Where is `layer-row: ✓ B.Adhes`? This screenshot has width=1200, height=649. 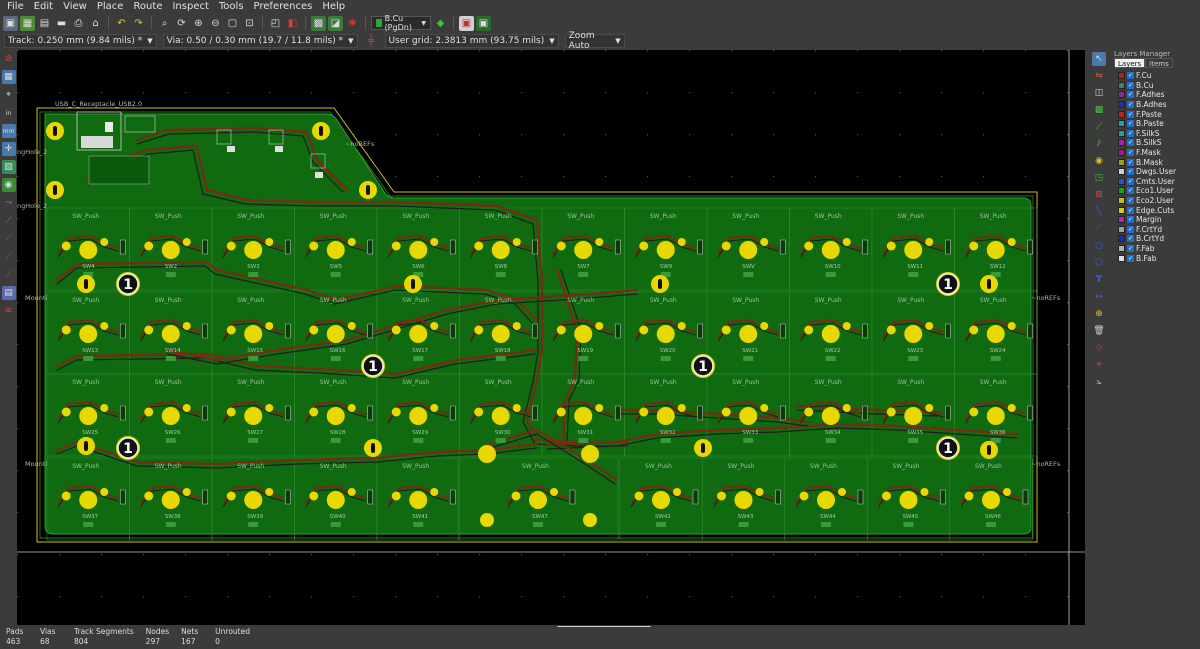 layer-row: ✓ B.Adhes is located at coordinates (1156, 105).